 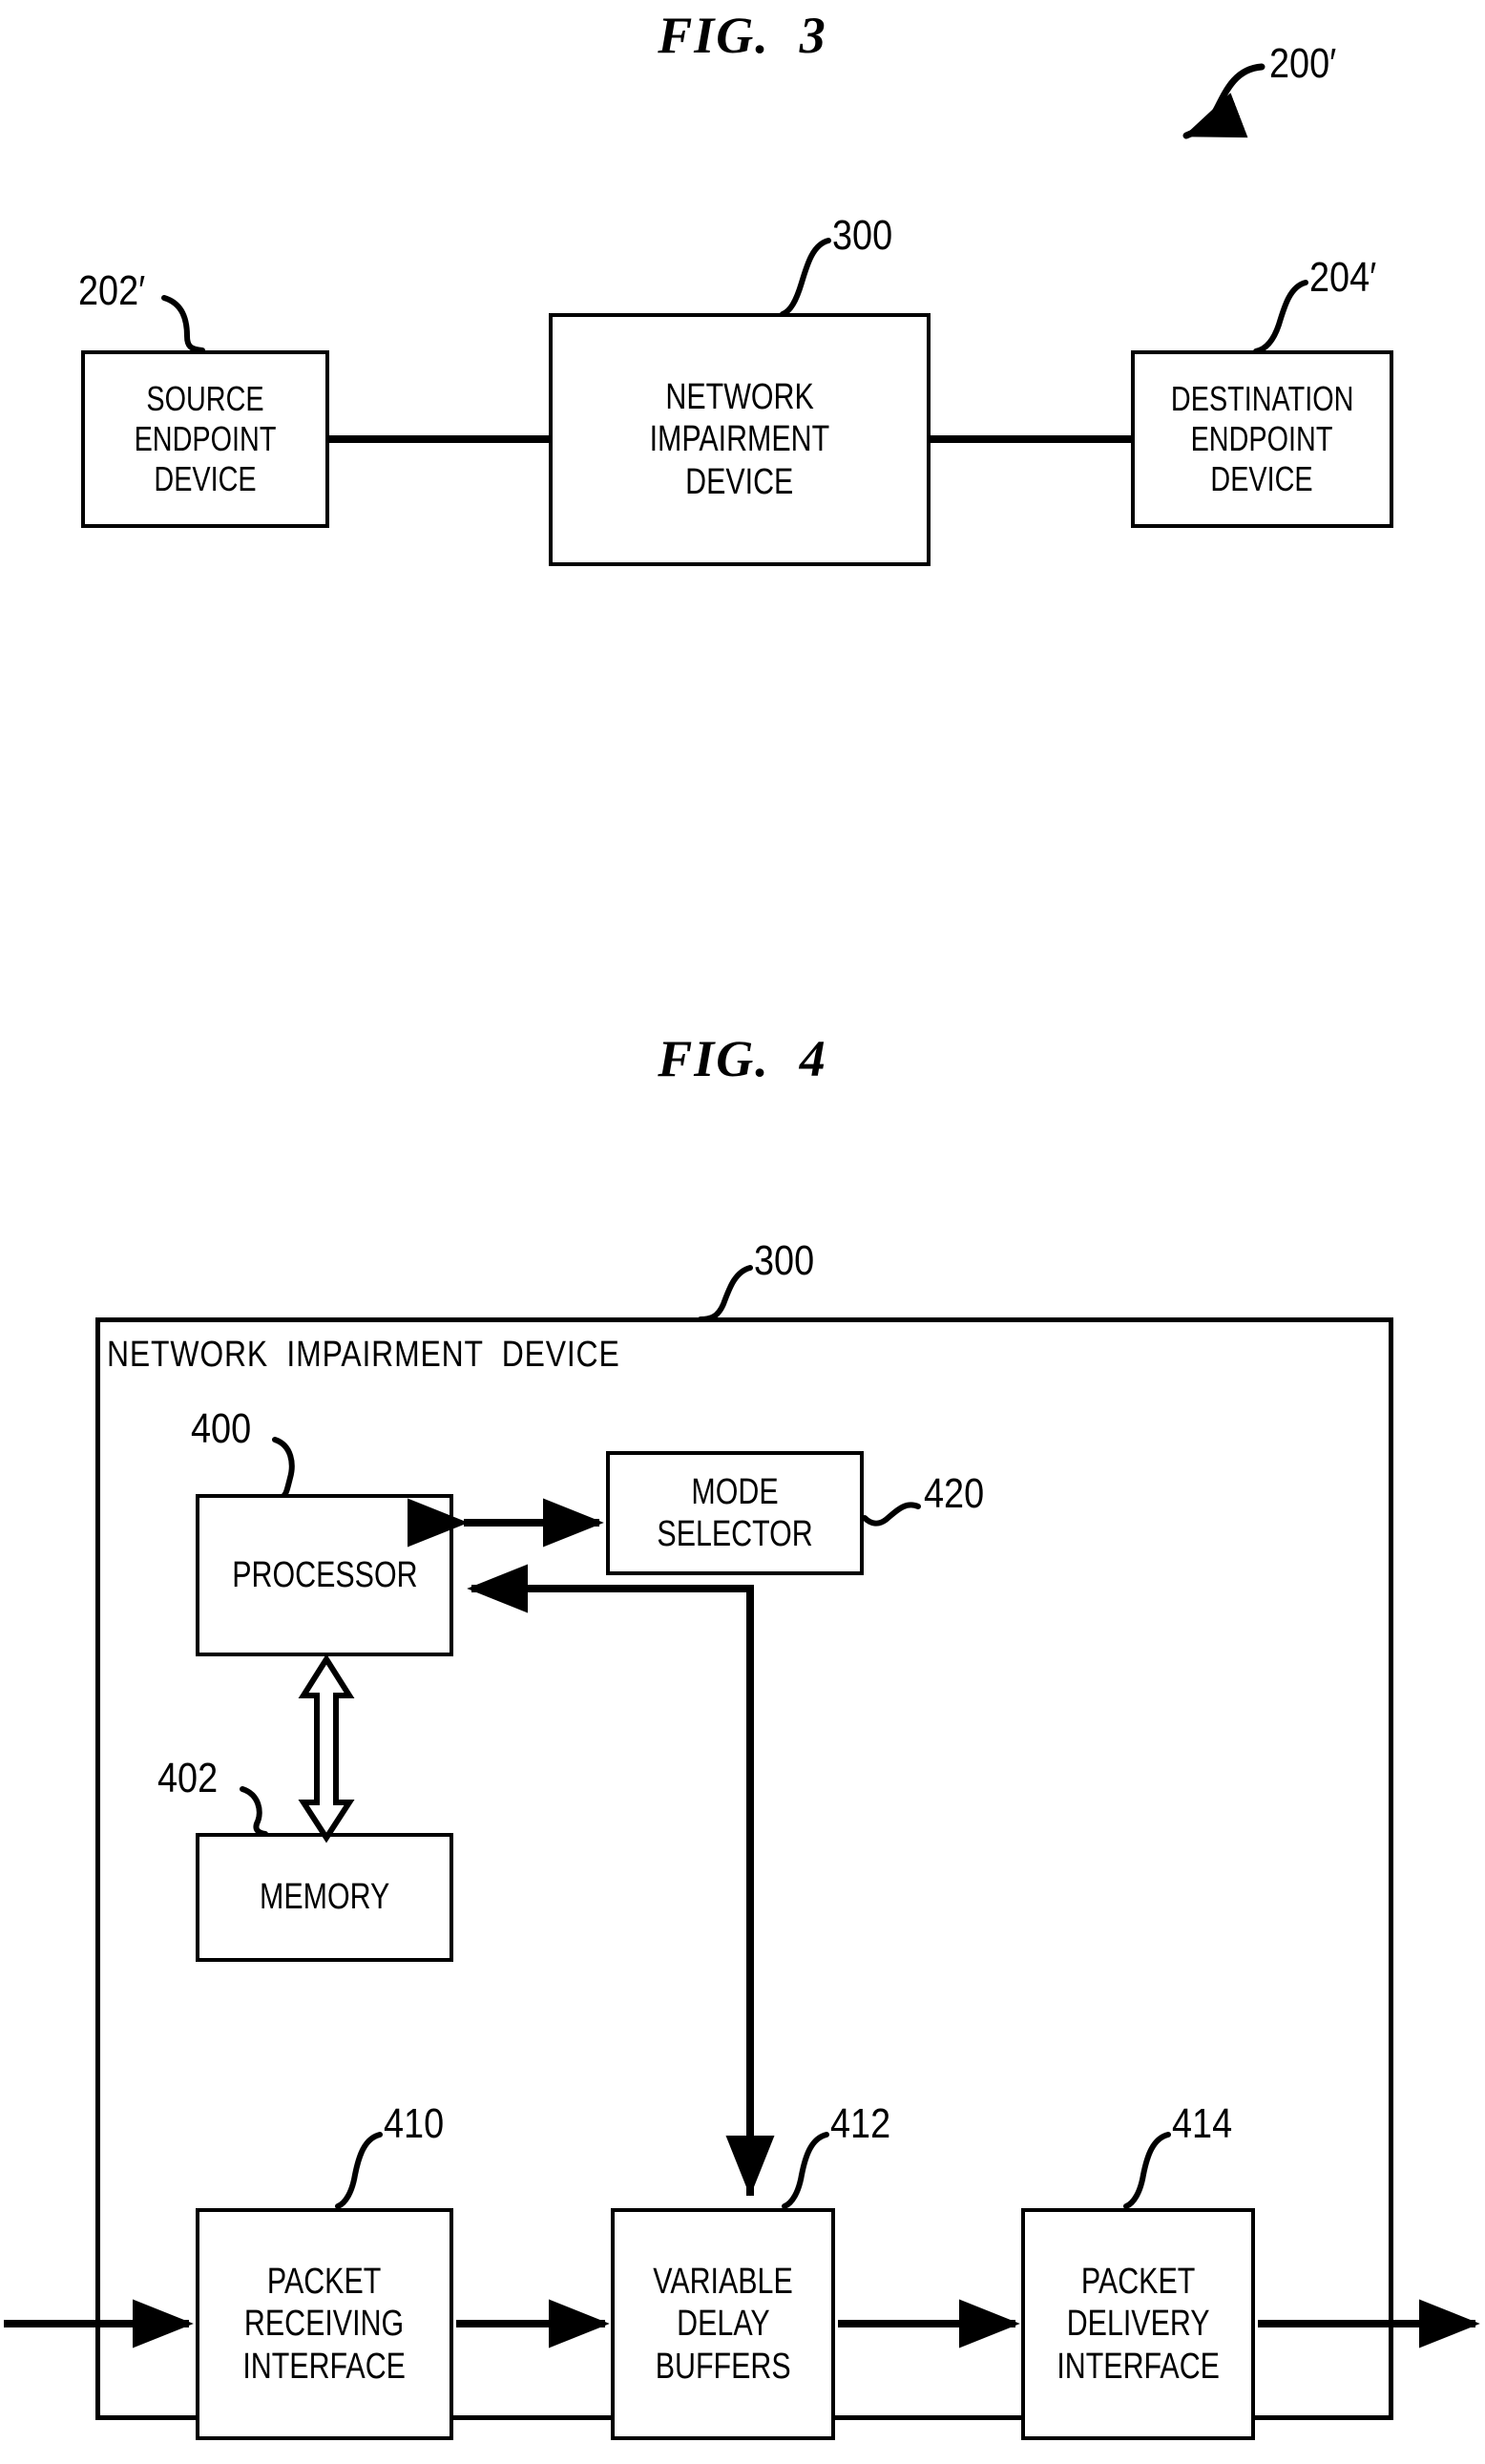 What do you see at coordinates (1138, 2366) in the screenshot?
I see `packet-delivery-line-3: INTERFACE` at bounding box center [1138, 2366].